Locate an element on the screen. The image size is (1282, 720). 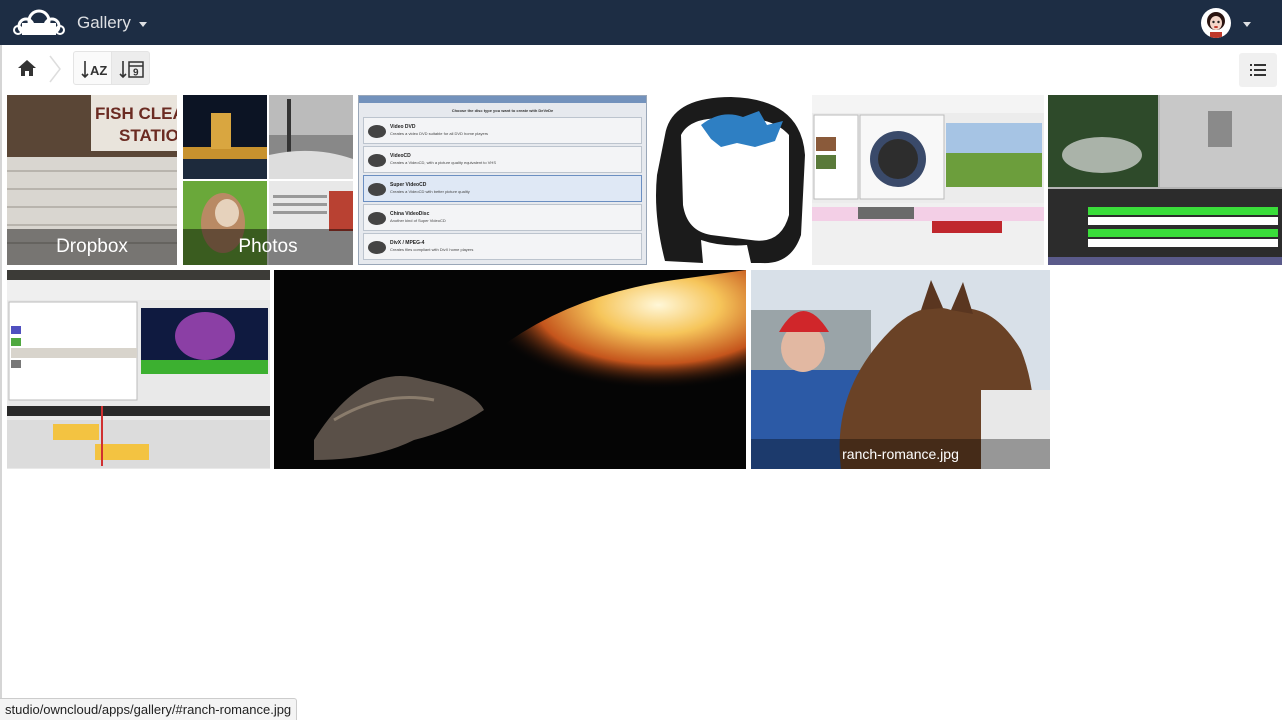
image-tile-video-editor is located at coordinates (928, 180).